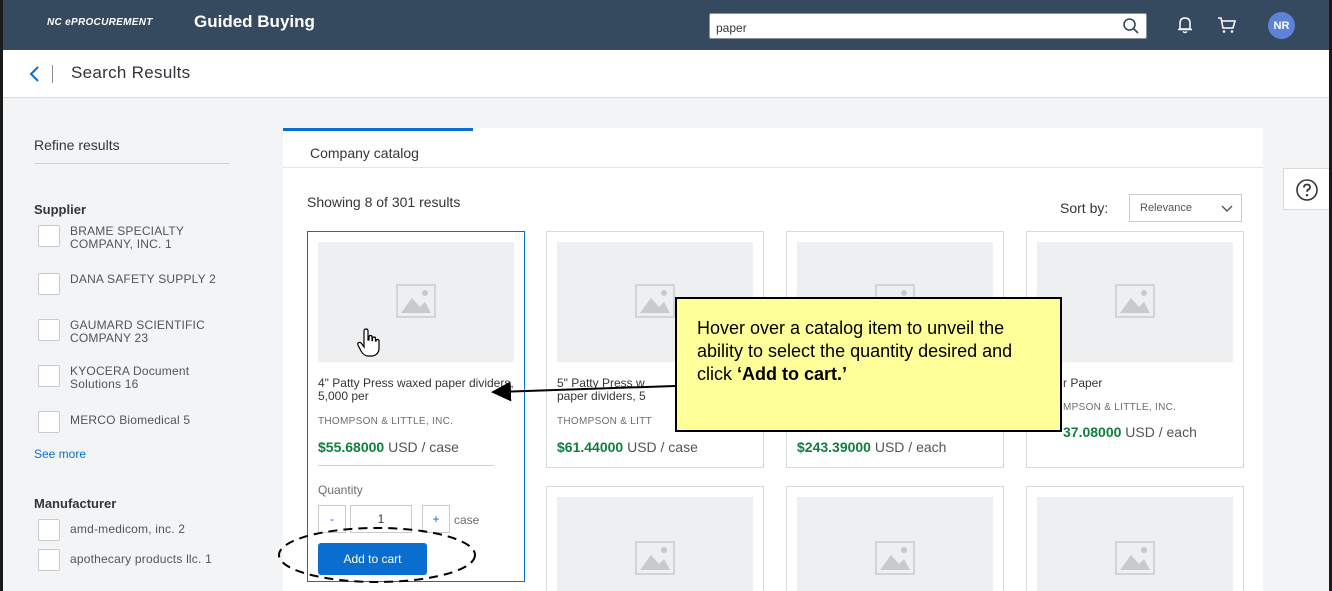 Image resolution: width=1332 pixels, height=591 pixels. Describe the element at coordinates (131, 72) in the screenshot. I see `page-title: Search Results` at that location.